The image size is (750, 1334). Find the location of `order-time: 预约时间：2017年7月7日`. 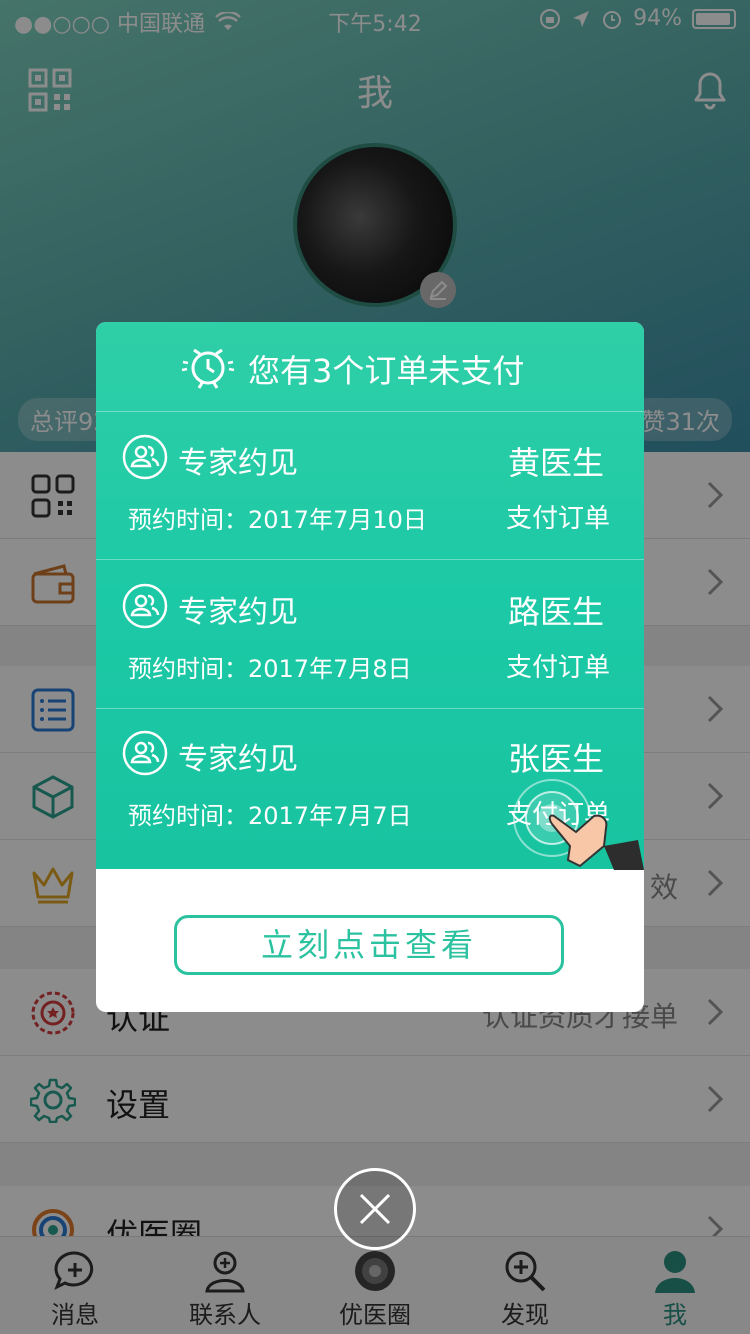

order-time: 预约时间：2017年7月7日 is located at coordinates (270, 816).